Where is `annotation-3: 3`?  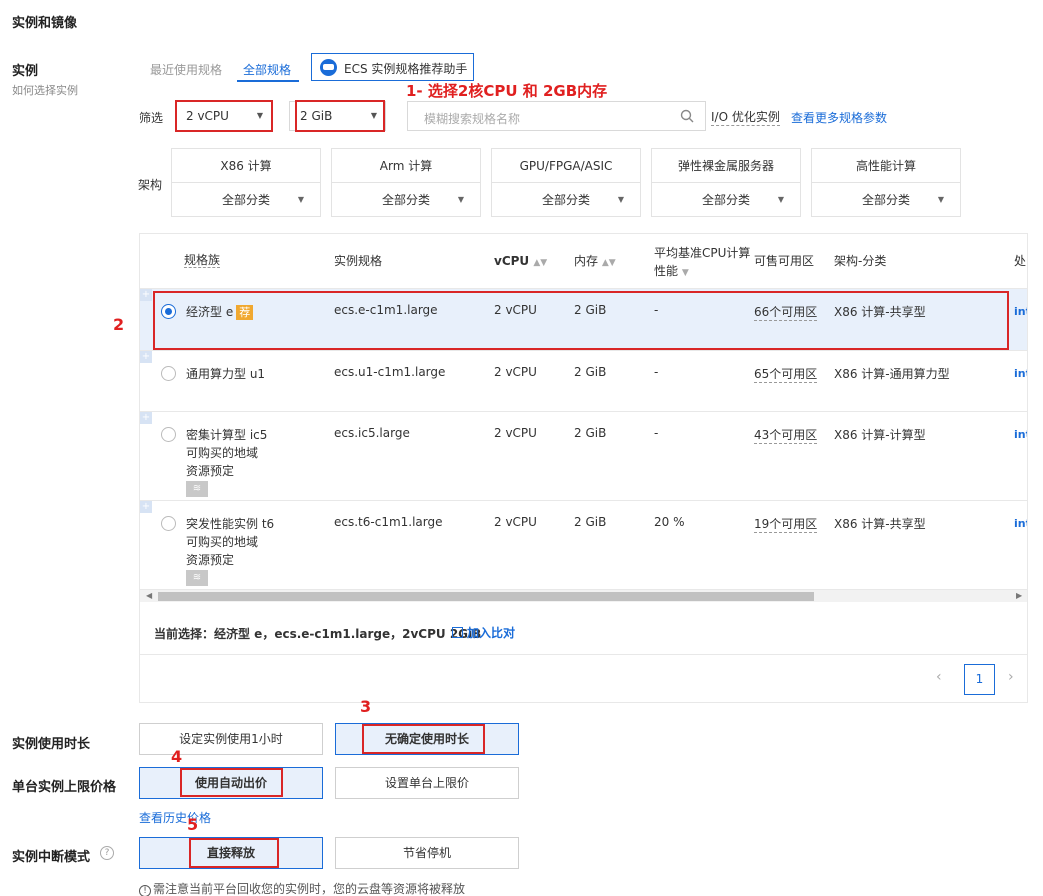
annotation-3: 3 is located at coordinates (366, 706).